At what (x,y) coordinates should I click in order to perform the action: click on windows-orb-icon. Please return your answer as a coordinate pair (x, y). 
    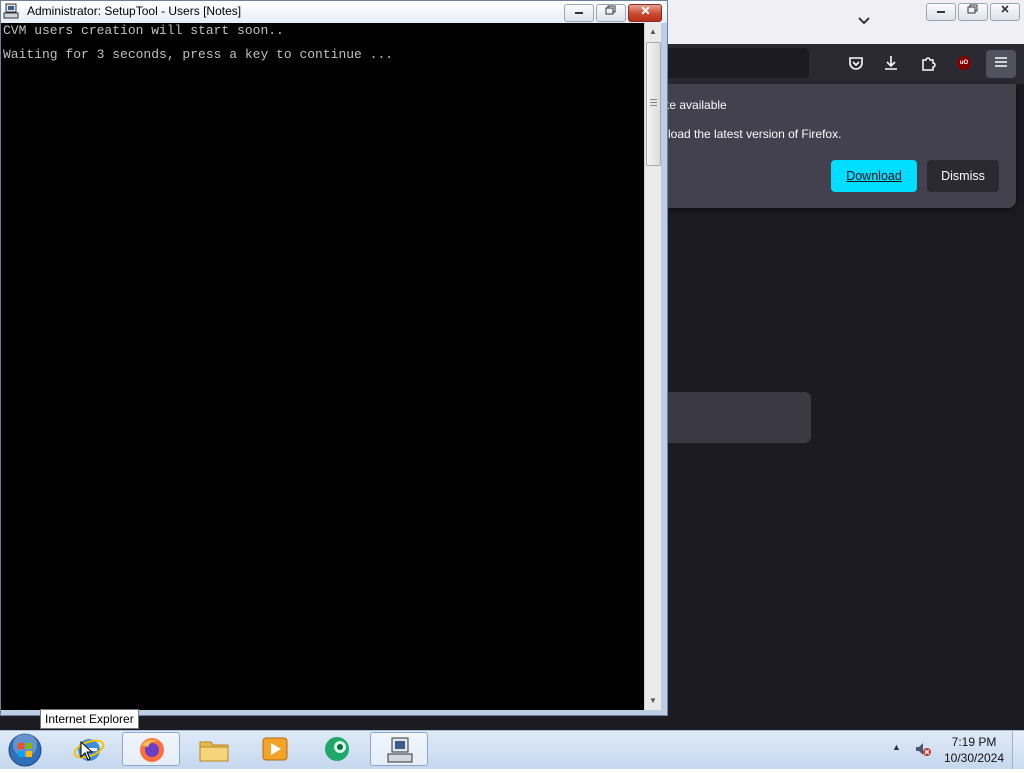
    Looking at the image, I should click on (25, 750).